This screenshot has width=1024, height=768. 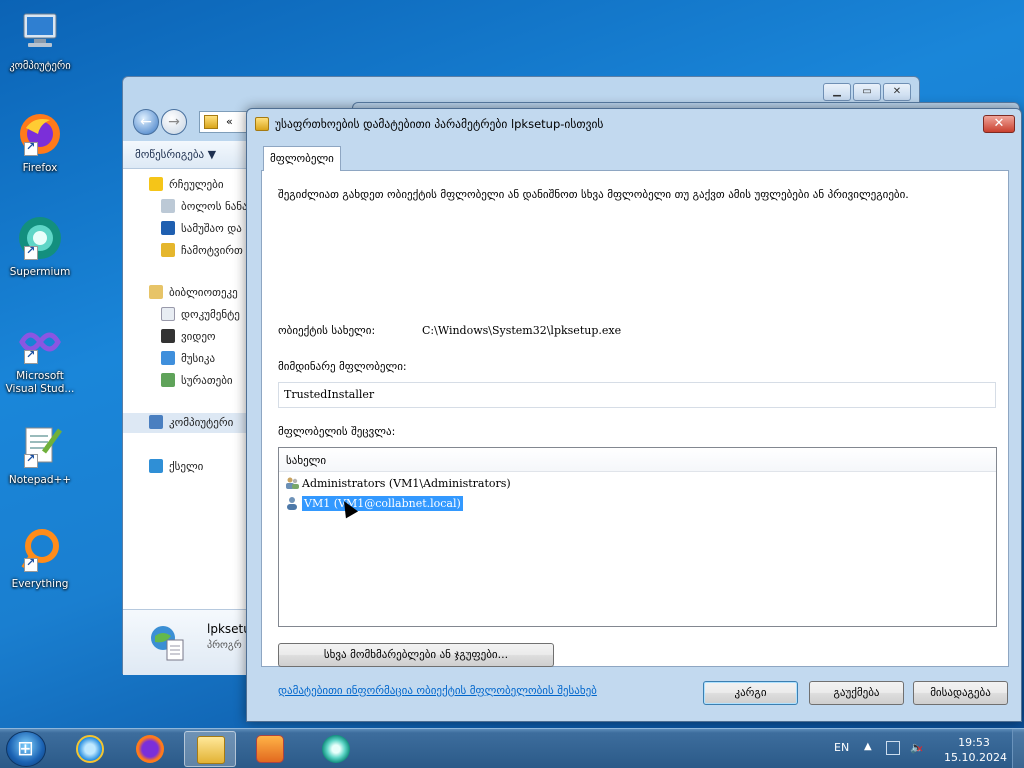 I want to click on desktop-icon-supermium: Supermium, so click(x=40, y=246).